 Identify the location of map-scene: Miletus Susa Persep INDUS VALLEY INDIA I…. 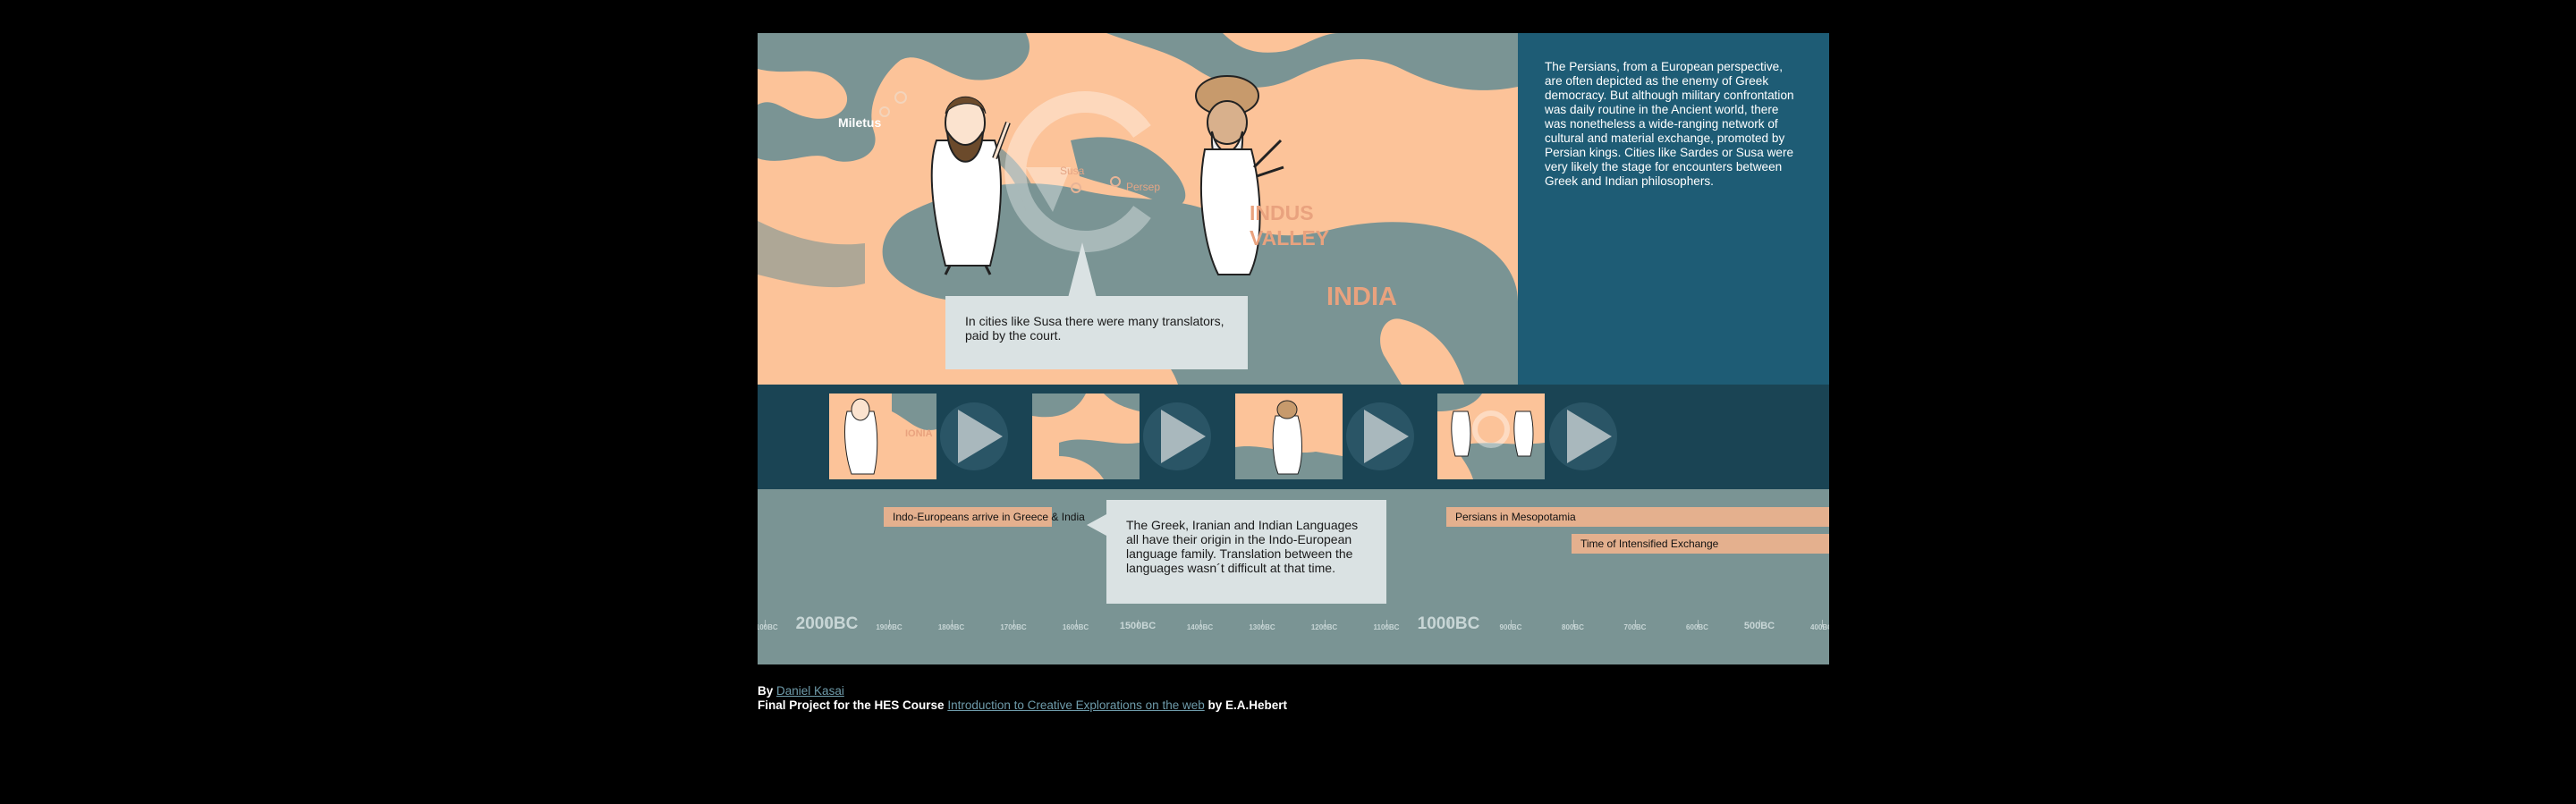
(1138, 209).